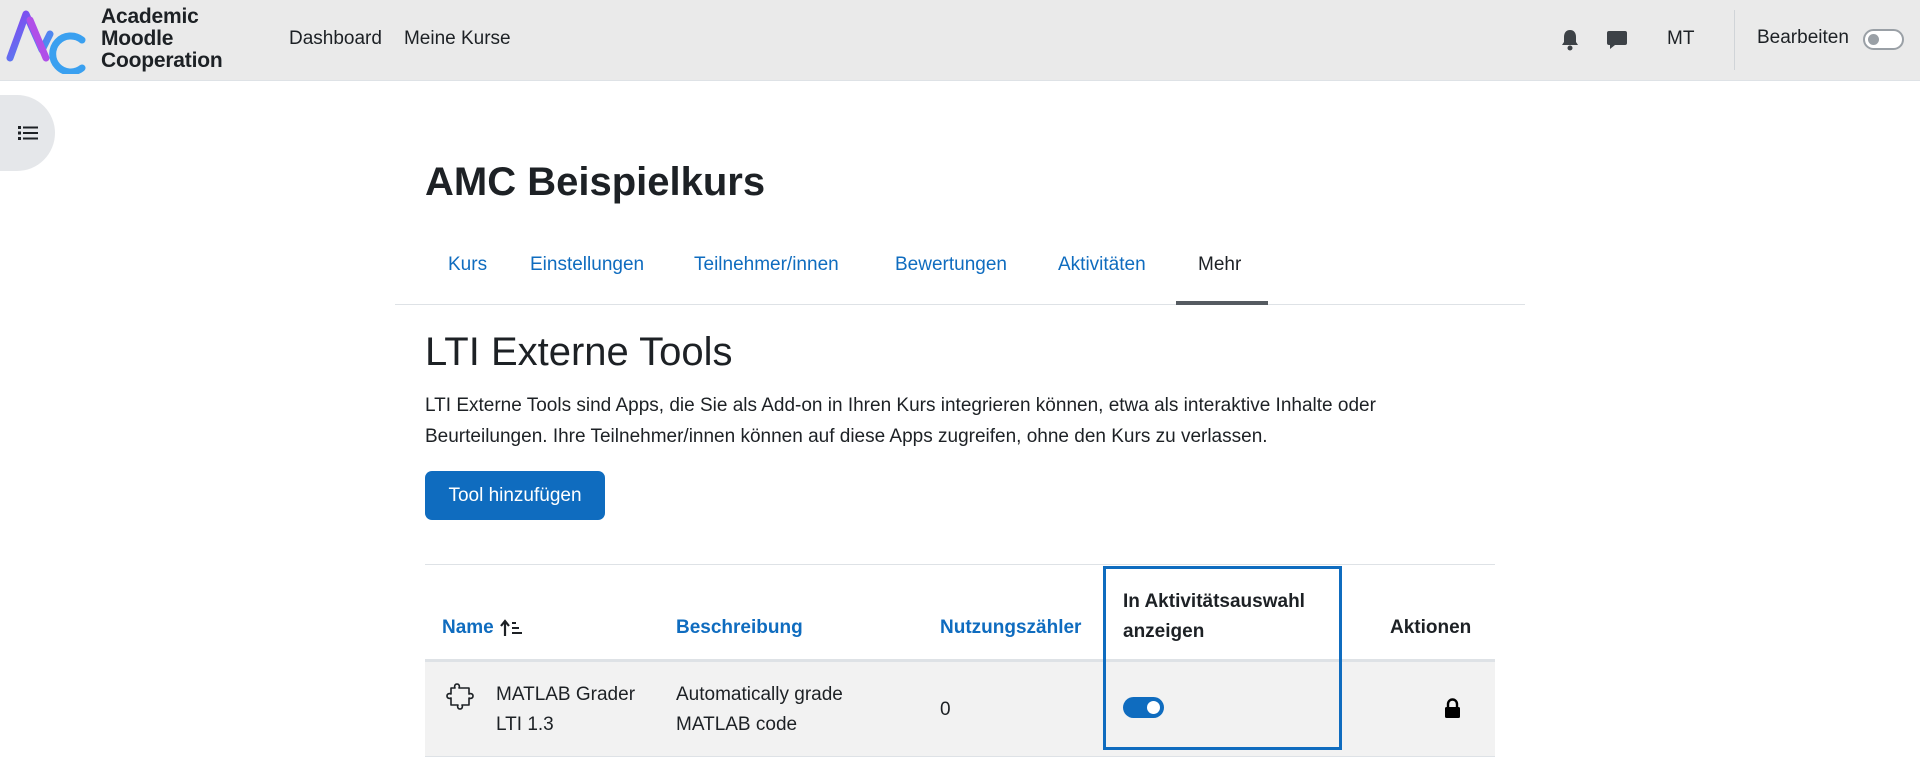 This screenshot has width=1920, height=781. I want to click on column-header-description: Beschreibung, so click(739, 628).